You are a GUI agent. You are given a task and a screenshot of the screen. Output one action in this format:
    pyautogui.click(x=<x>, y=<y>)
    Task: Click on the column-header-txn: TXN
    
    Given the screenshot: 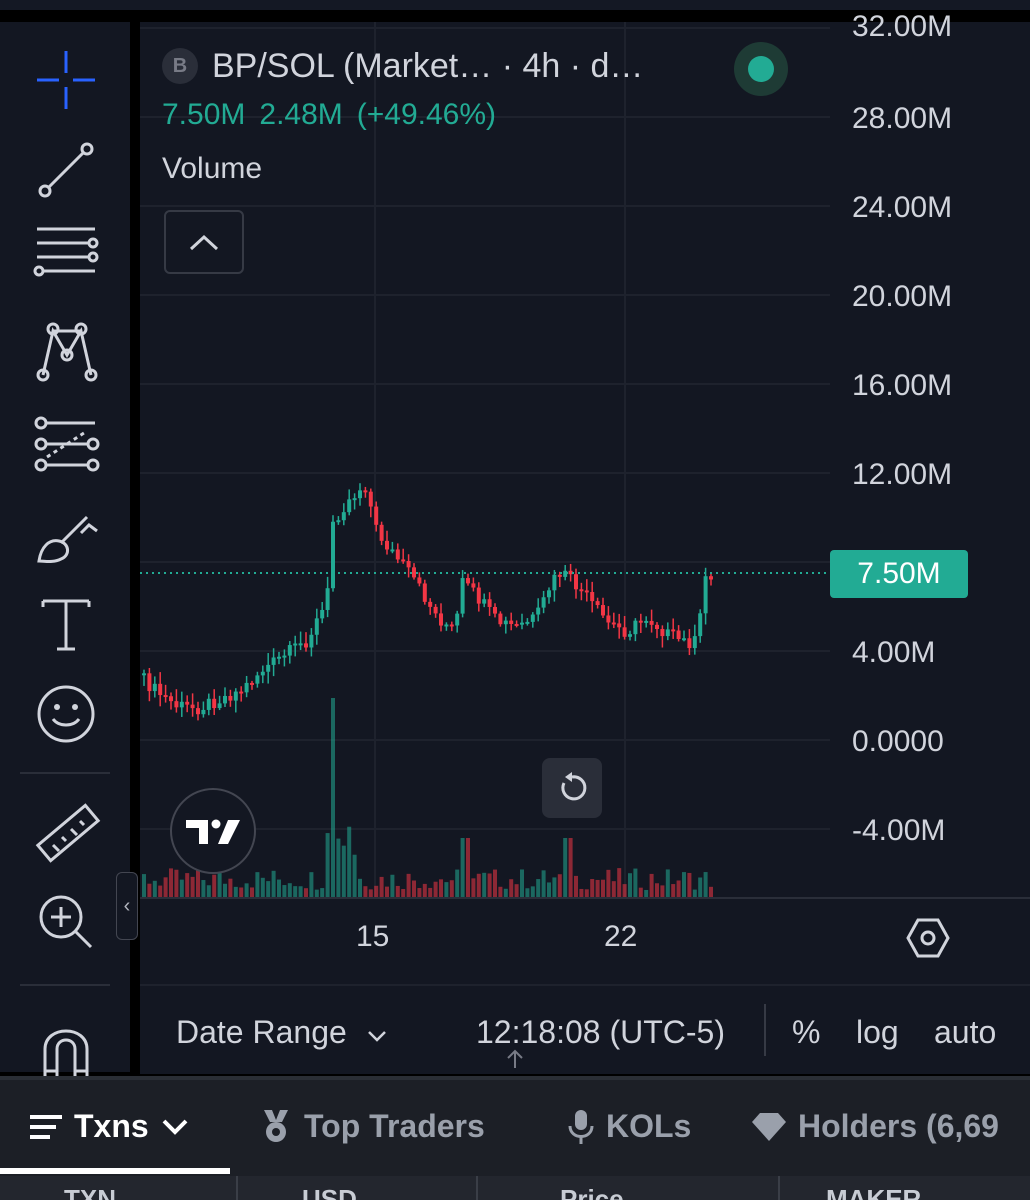 What is the action you would take?
    pyautogui.click(x=90, y=1192)
    